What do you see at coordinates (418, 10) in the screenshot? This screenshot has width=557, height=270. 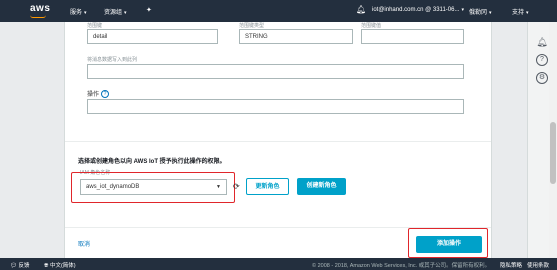 I see `account-menu: iot@inhand.com.cn @ 3311-06... ▾` at bounding box center [418, 10].